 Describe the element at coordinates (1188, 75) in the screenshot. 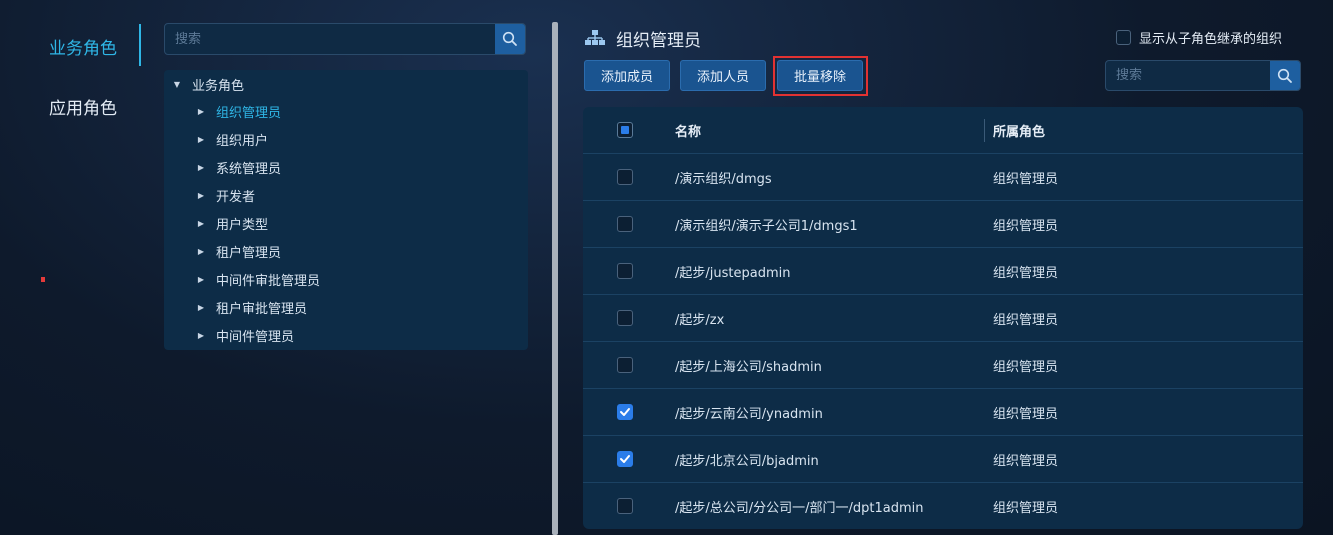

I see `member-search-input` at that location.